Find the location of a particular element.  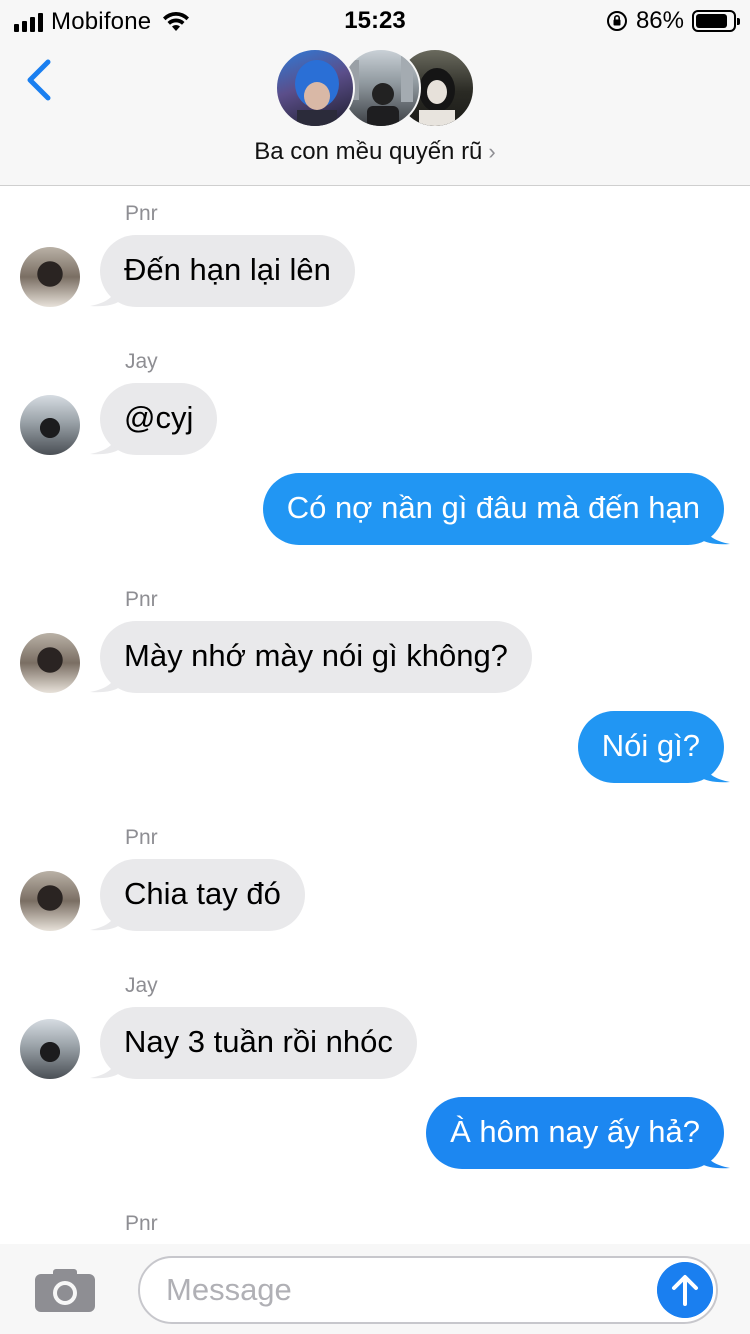

battery-percent: 86% is located at coordinates (659, 20).